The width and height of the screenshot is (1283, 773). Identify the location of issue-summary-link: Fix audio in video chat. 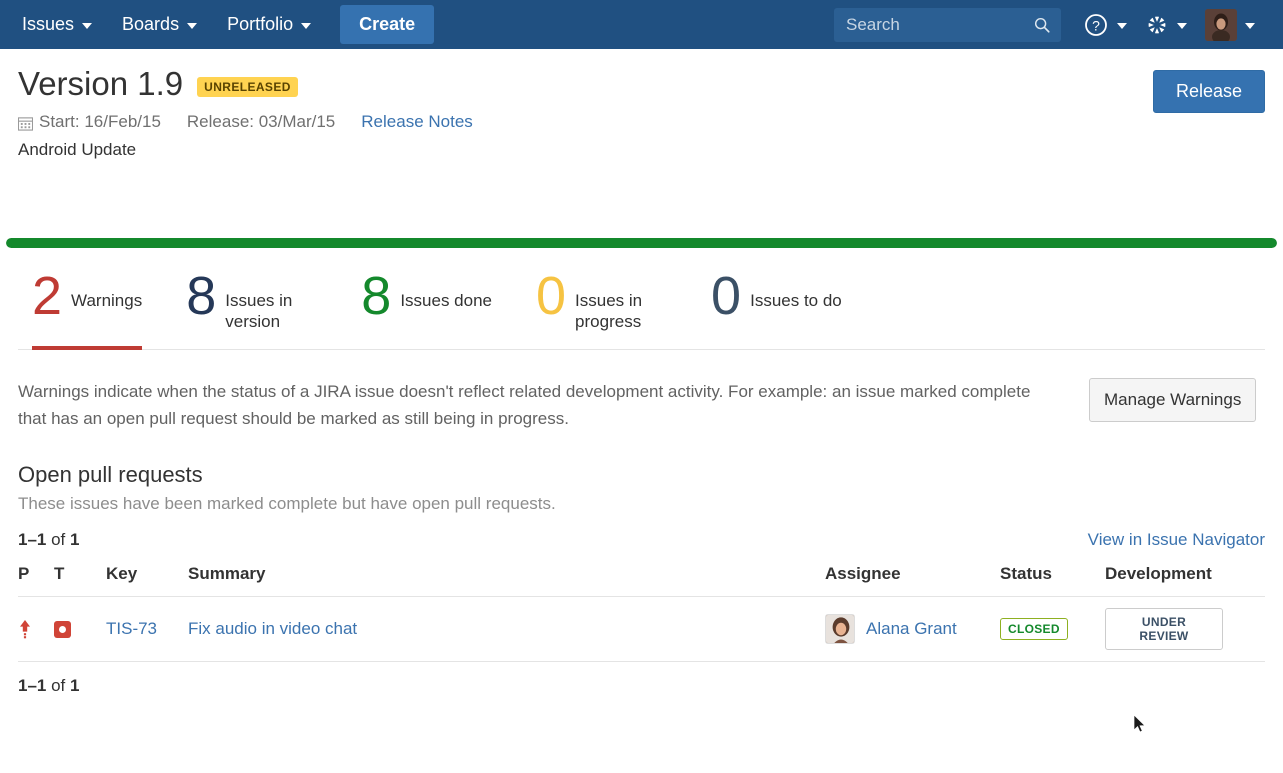
(272, 628).